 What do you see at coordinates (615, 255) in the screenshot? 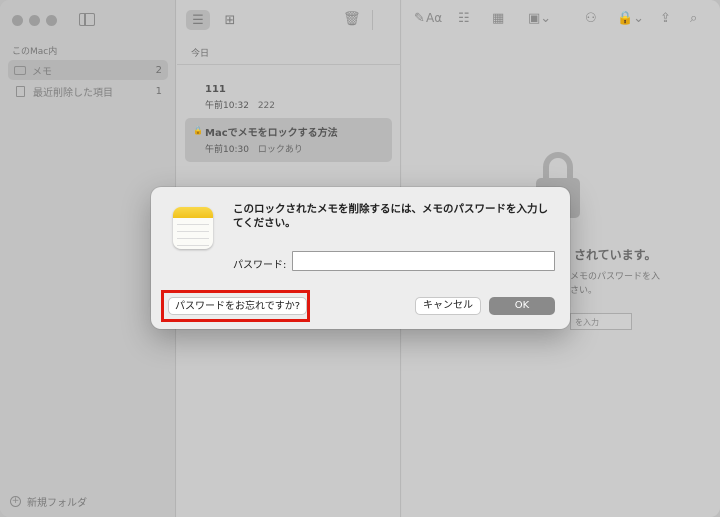
I see `locked-note-title: されています。` at bounding box center [615, 255].